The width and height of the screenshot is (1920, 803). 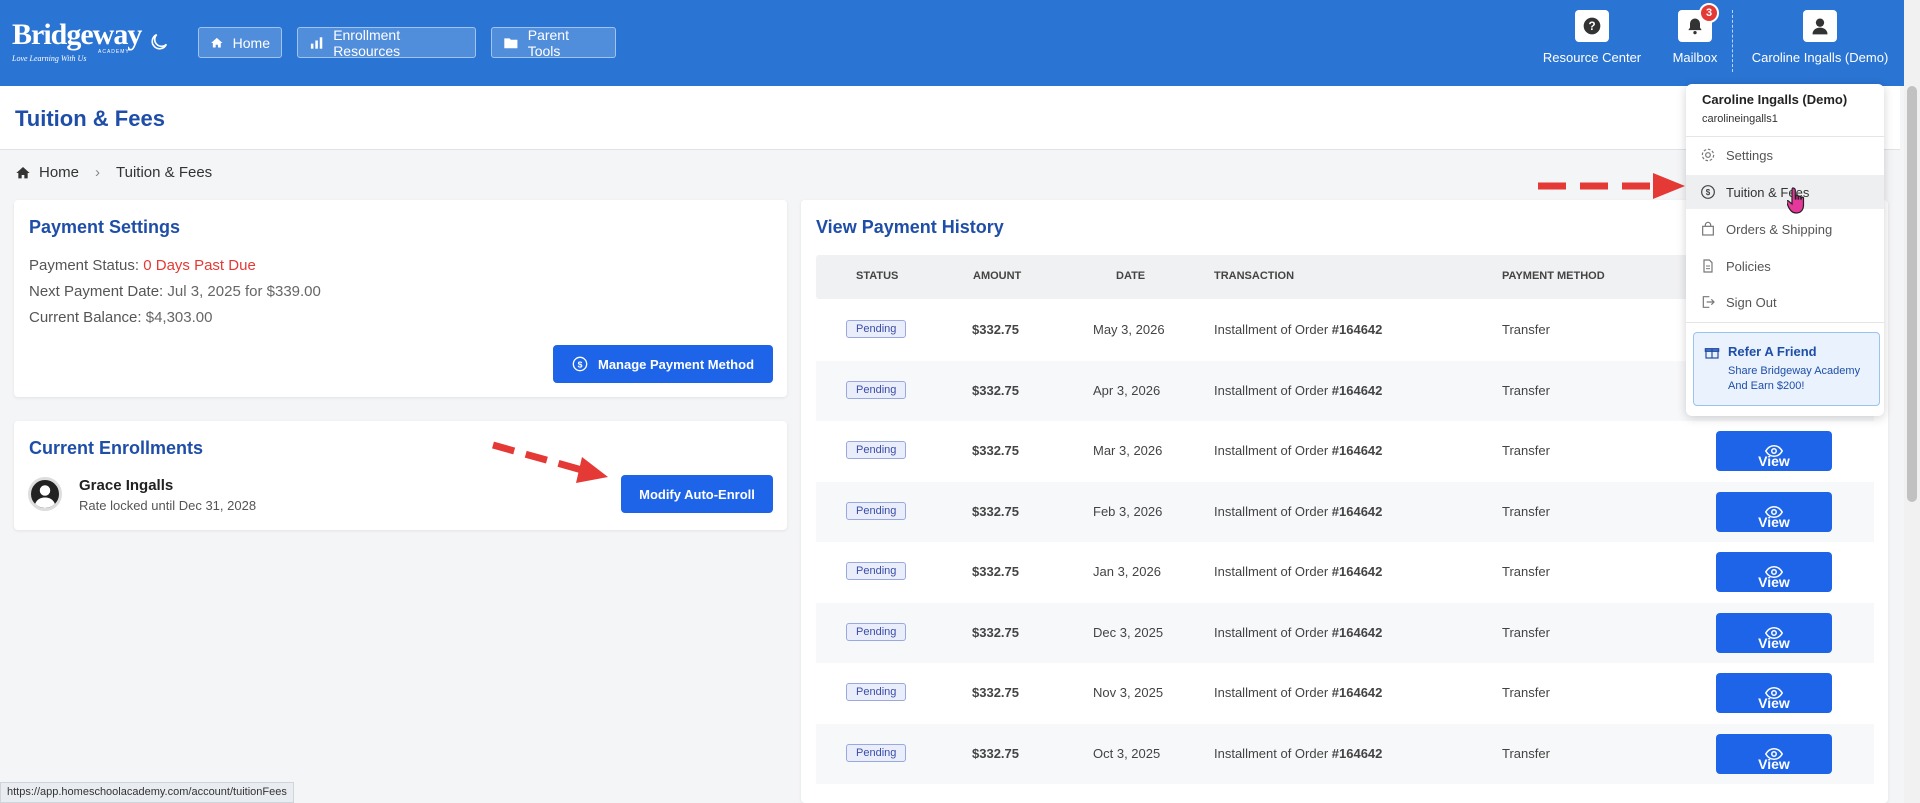 I want to click on header-payment-method: PAYMENT METHOD, so click(x=1553, y=276).